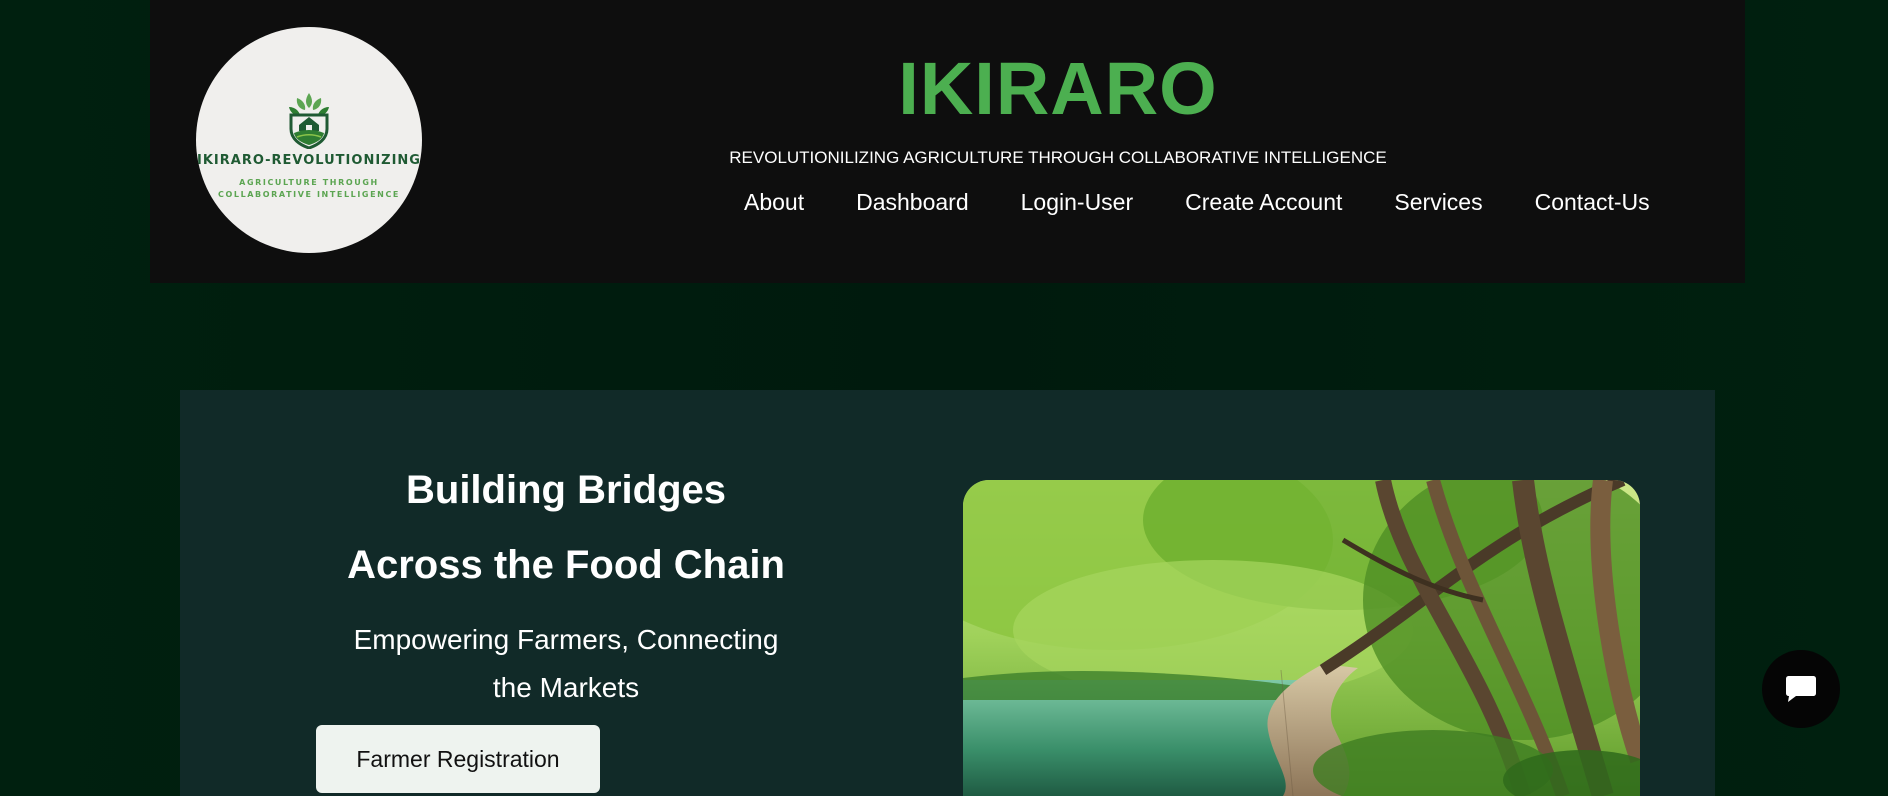 Image resolution: width=1888 pixels, height=796 pixels. Describe the element at coordinates (912, 204) in the screenshot. I see `nav-link-dashboard: Dashboard` at that location.